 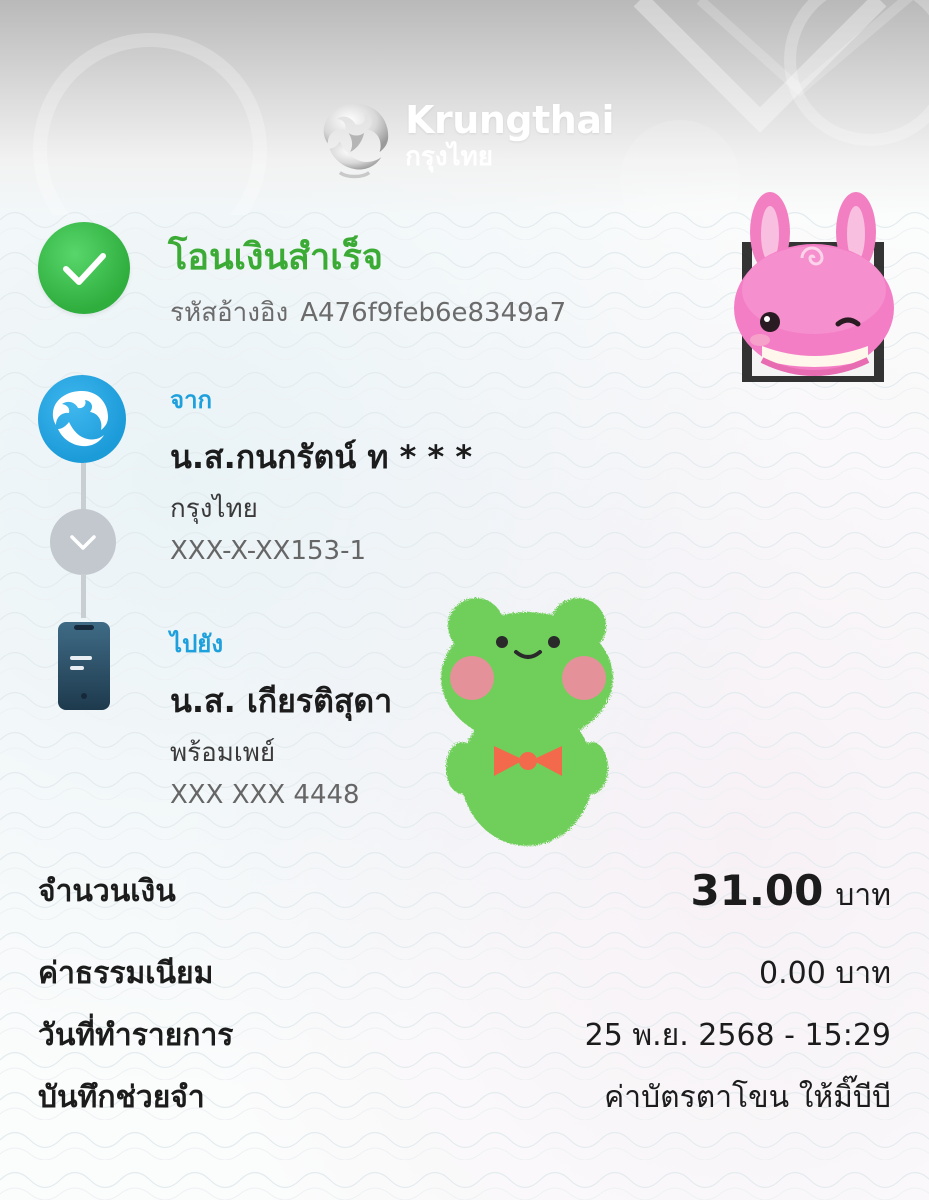 What do you see at coordinates (191, 400) in the screenshot?
I see `from-label: จาก` at bounding box center [191, 400].